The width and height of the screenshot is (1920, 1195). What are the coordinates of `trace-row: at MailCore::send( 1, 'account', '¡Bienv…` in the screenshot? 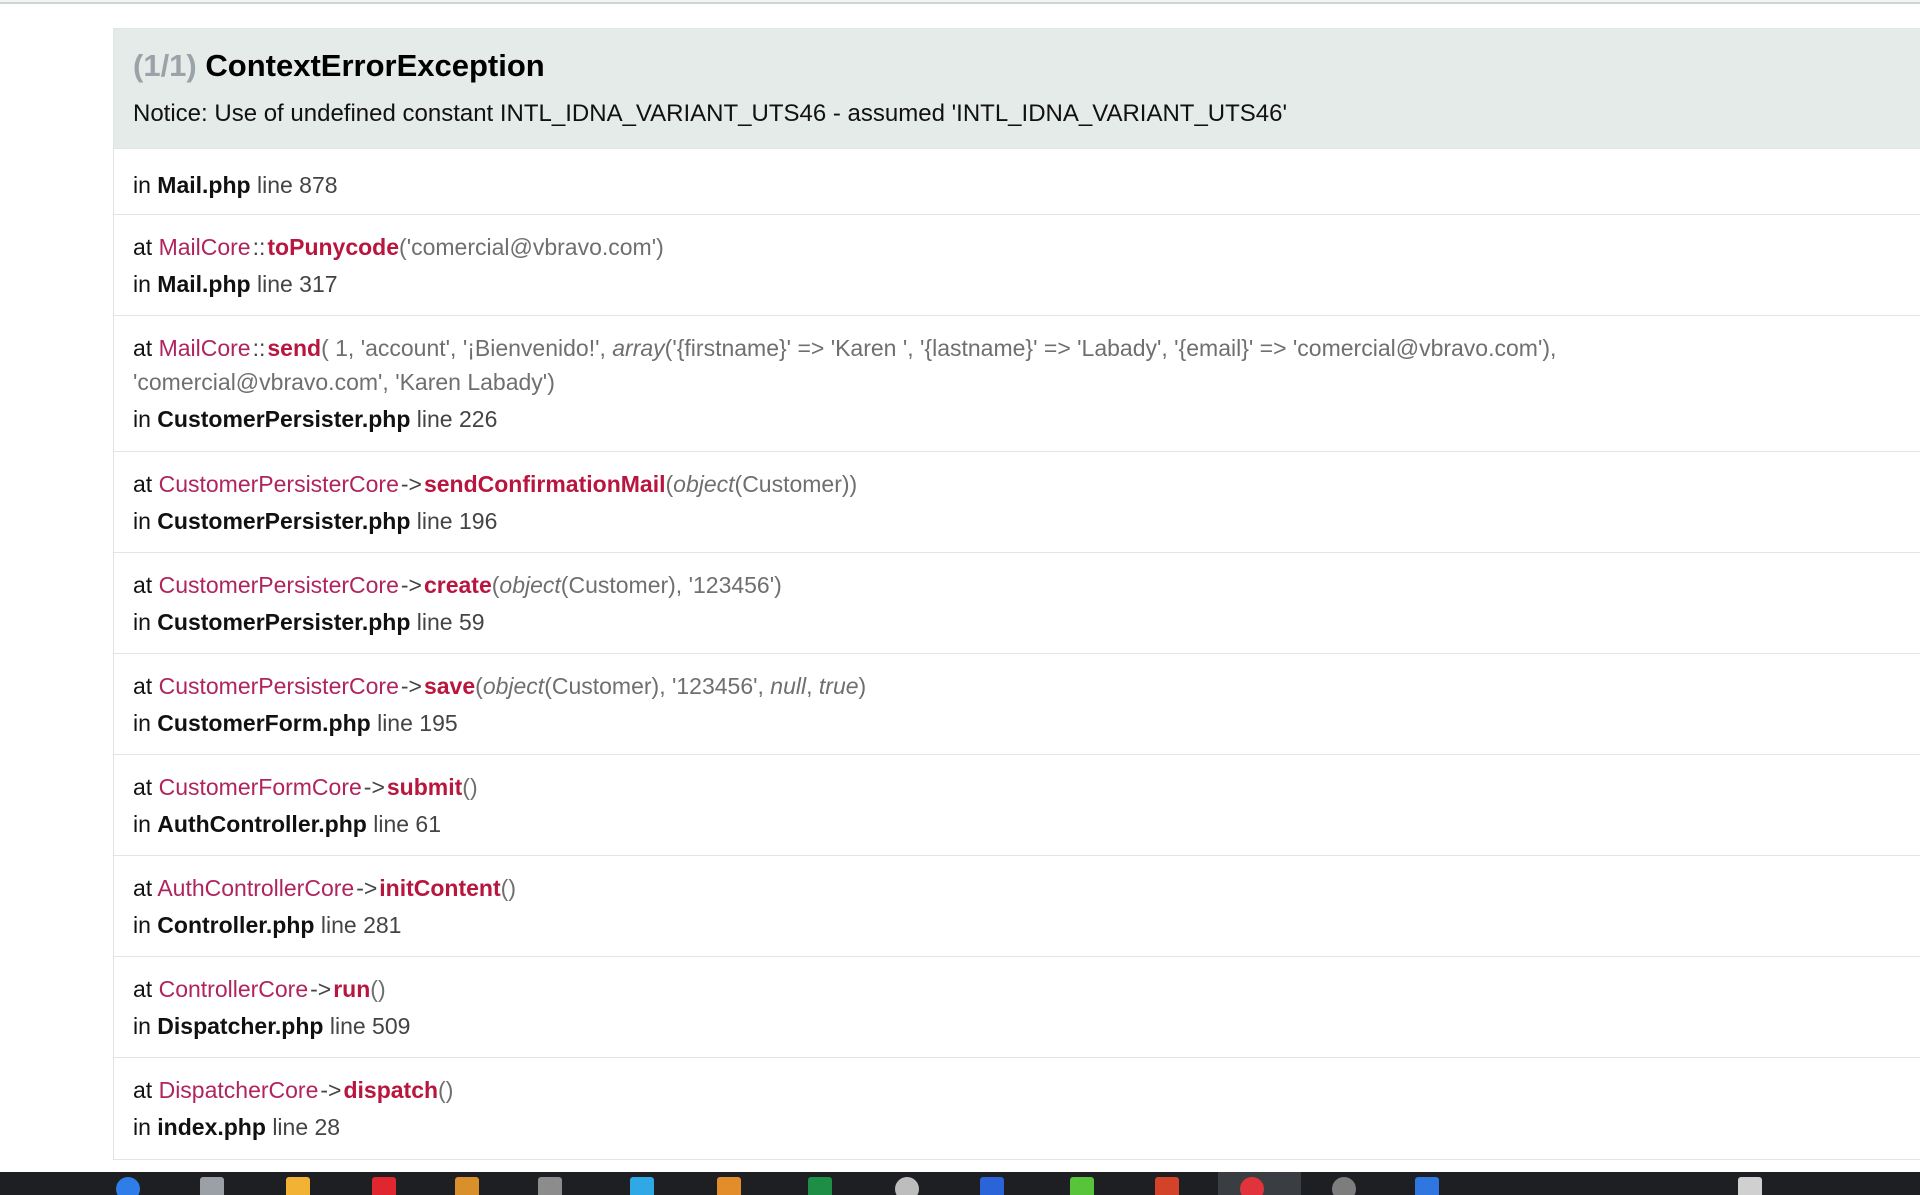 It's located at (1017, 383).